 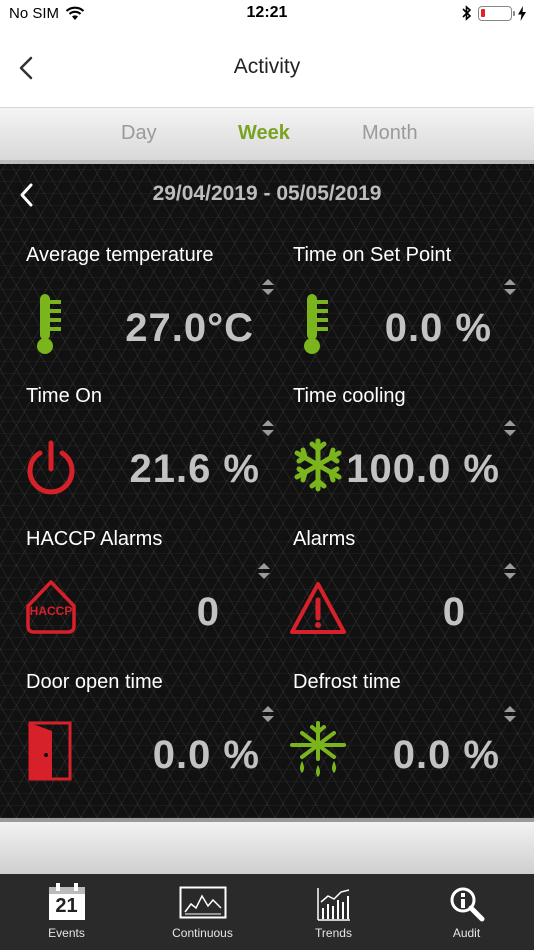 I want to click on calendar-day: 21, so click(x=66, y=906).